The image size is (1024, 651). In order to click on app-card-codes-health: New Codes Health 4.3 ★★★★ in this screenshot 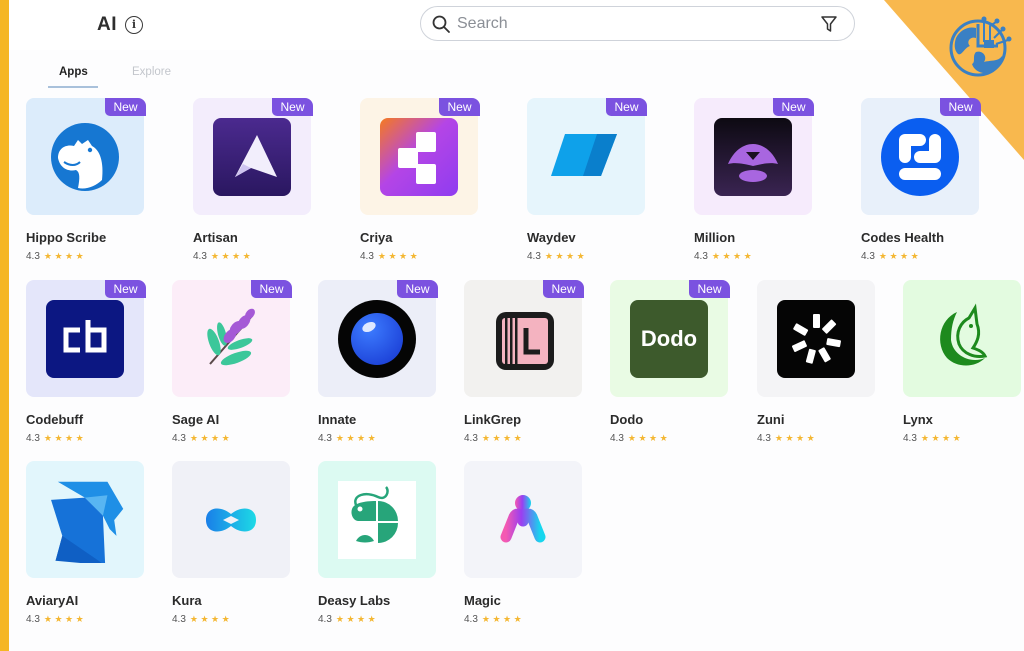, I will do `click(921, 183)`.